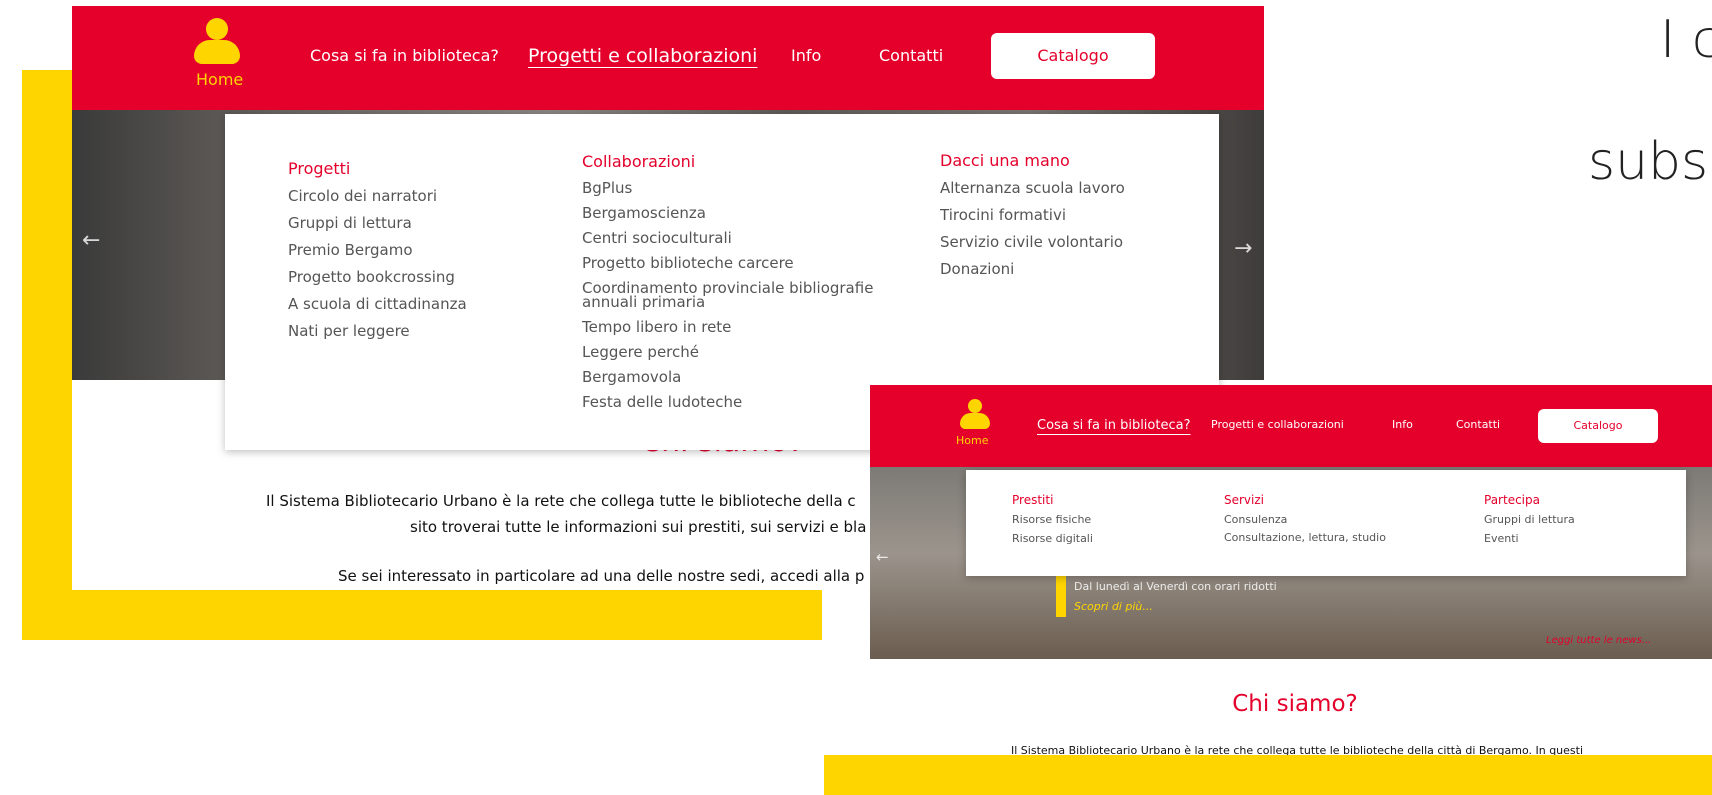  I want to click on dropdown-col-title-dacci-una-mano: Dacci una mano, so click(1005, 160).